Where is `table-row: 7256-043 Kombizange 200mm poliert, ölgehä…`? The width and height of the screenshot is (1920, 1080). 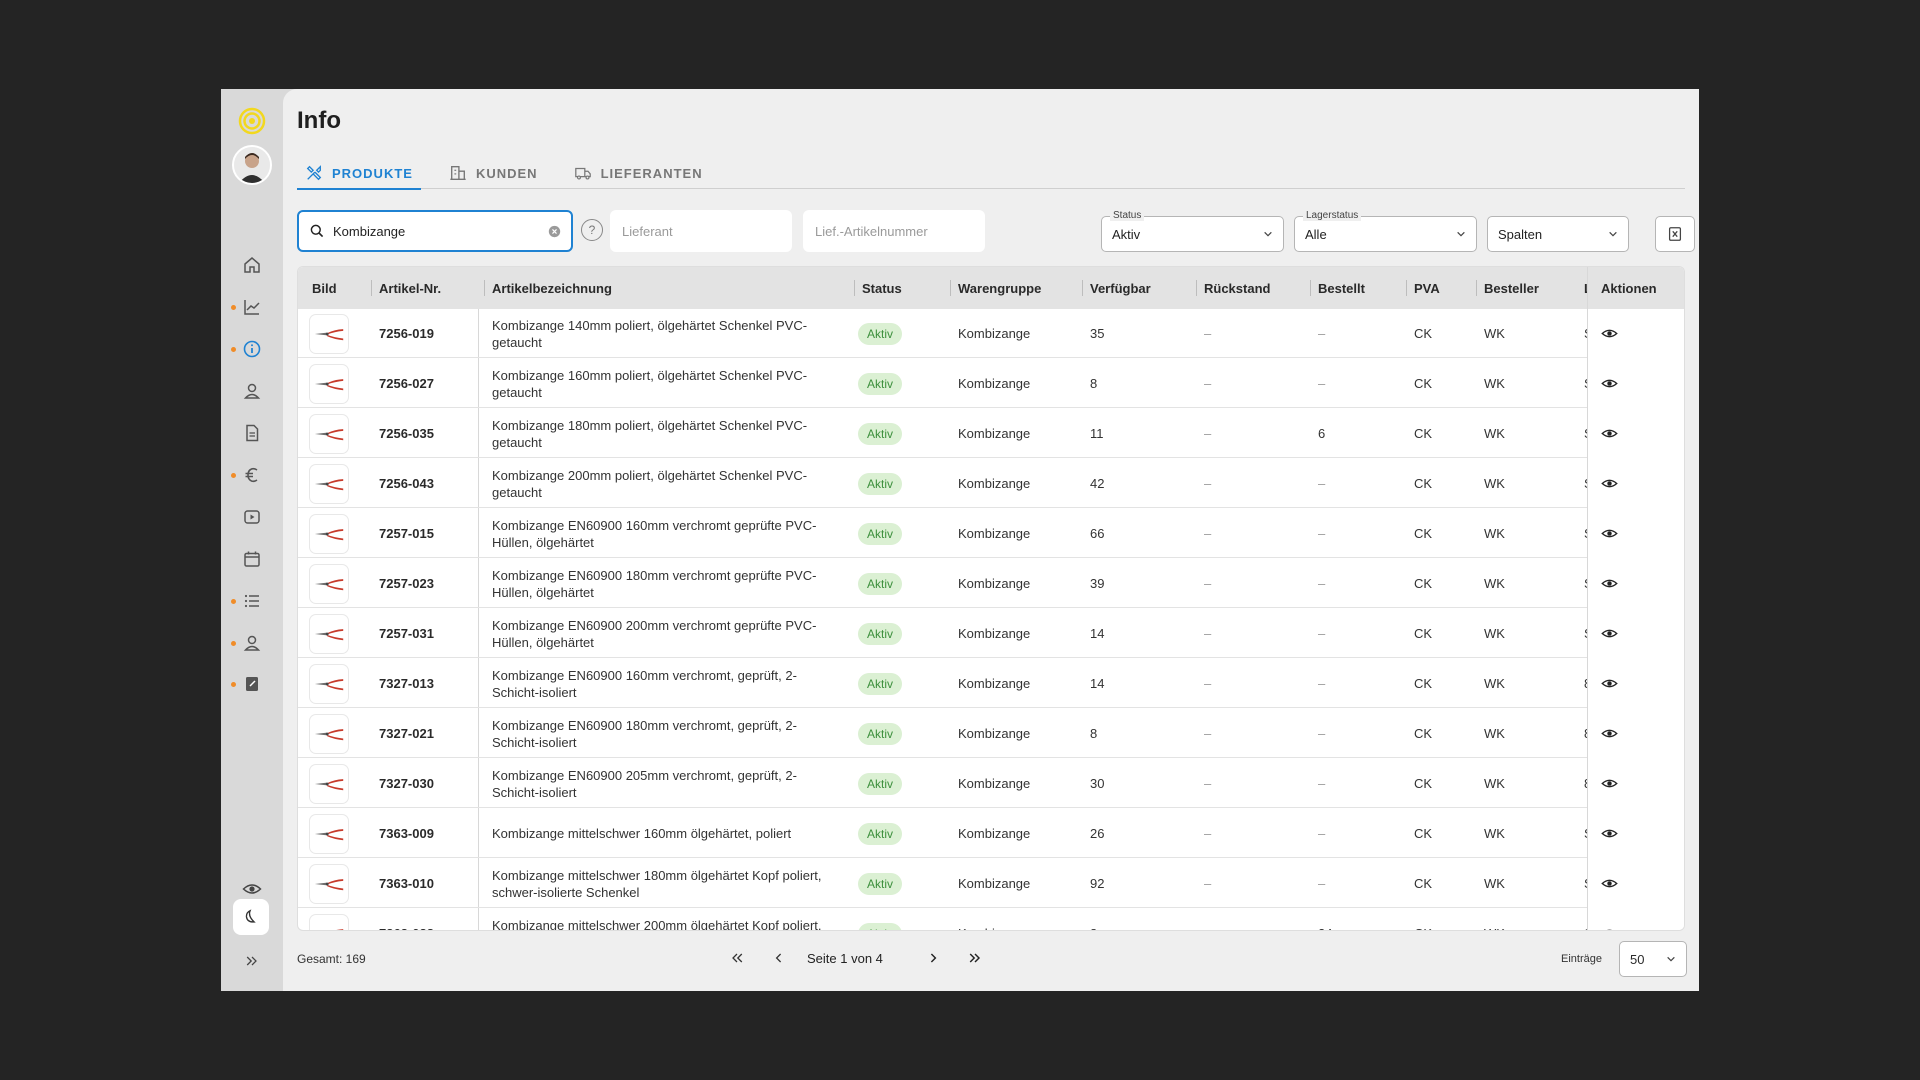
table-row: 7256-043 Kombizange 200mm poliert, ölgehä… is located at coordinates (991, 483).